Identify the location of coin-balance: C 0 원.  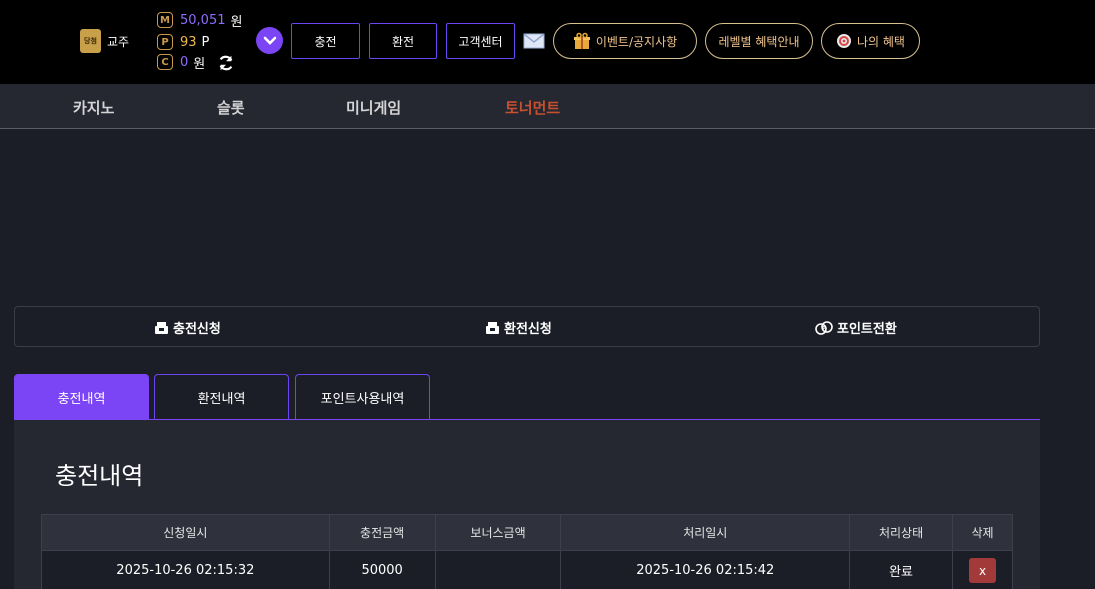
(181, 62).